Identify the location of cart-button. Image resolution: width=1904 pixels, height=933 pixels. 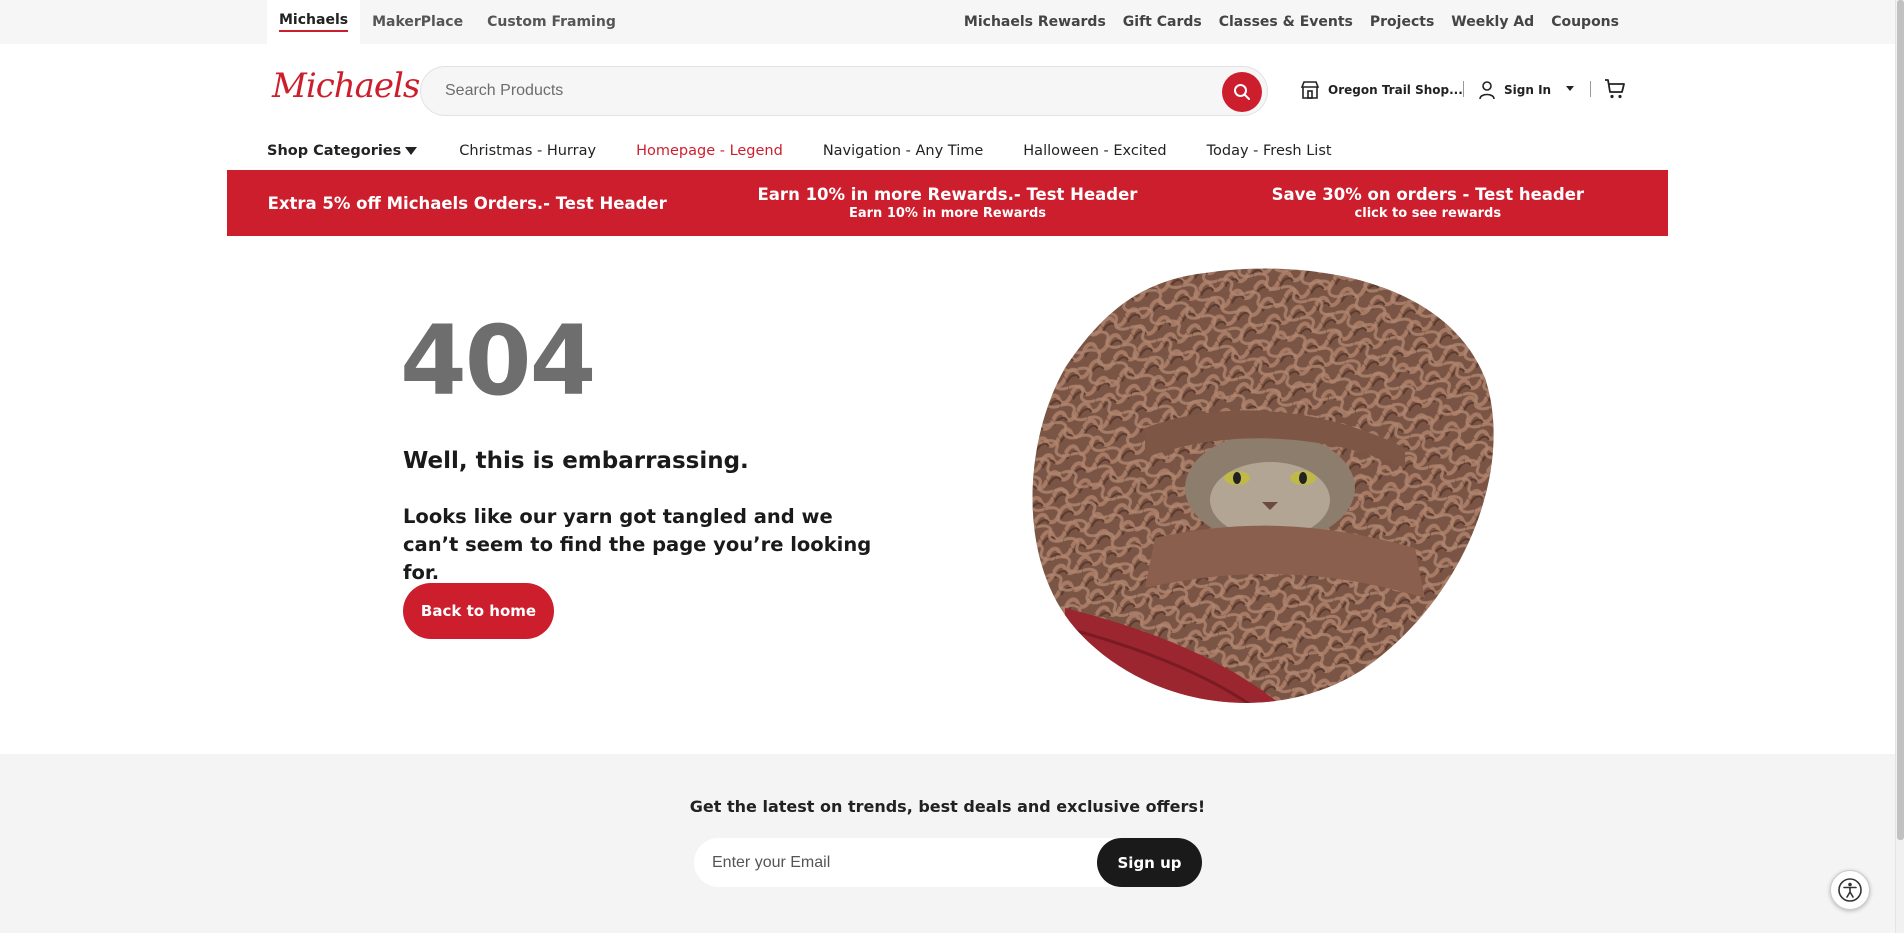
(1615, 91).